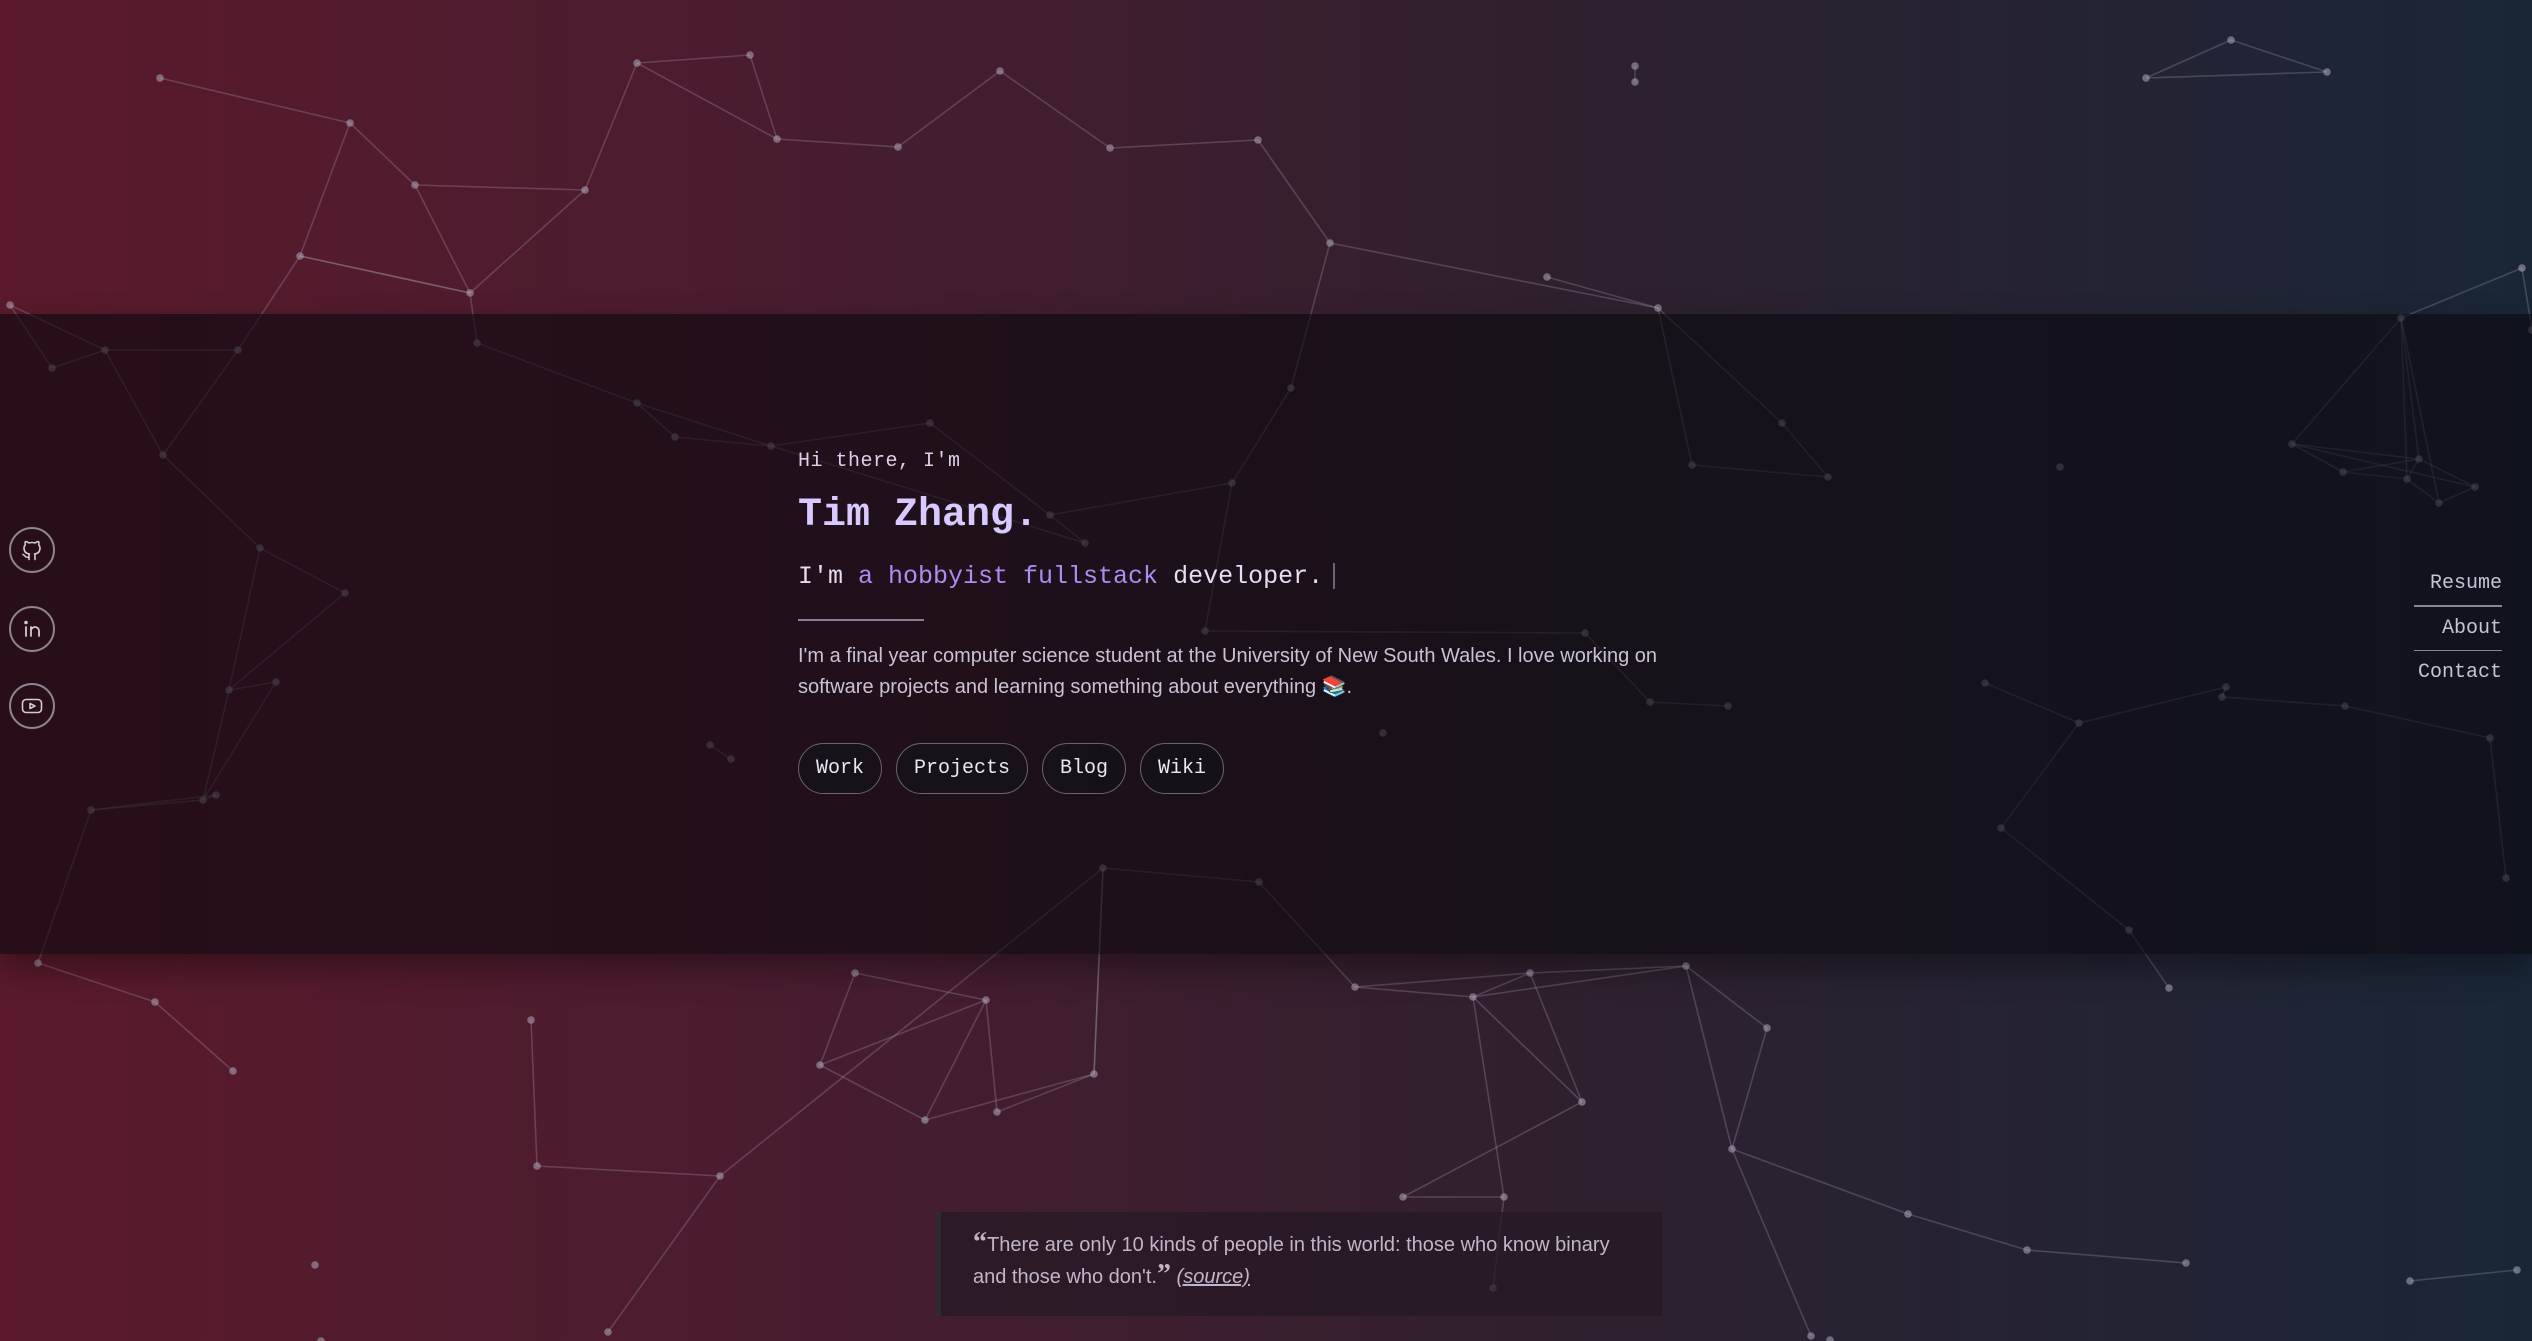 Image resolution: width=2532 pixels, height=1341 pixels. I want to click on tagline-highlight: a hobbyist fullstack, so click(1008, 576).